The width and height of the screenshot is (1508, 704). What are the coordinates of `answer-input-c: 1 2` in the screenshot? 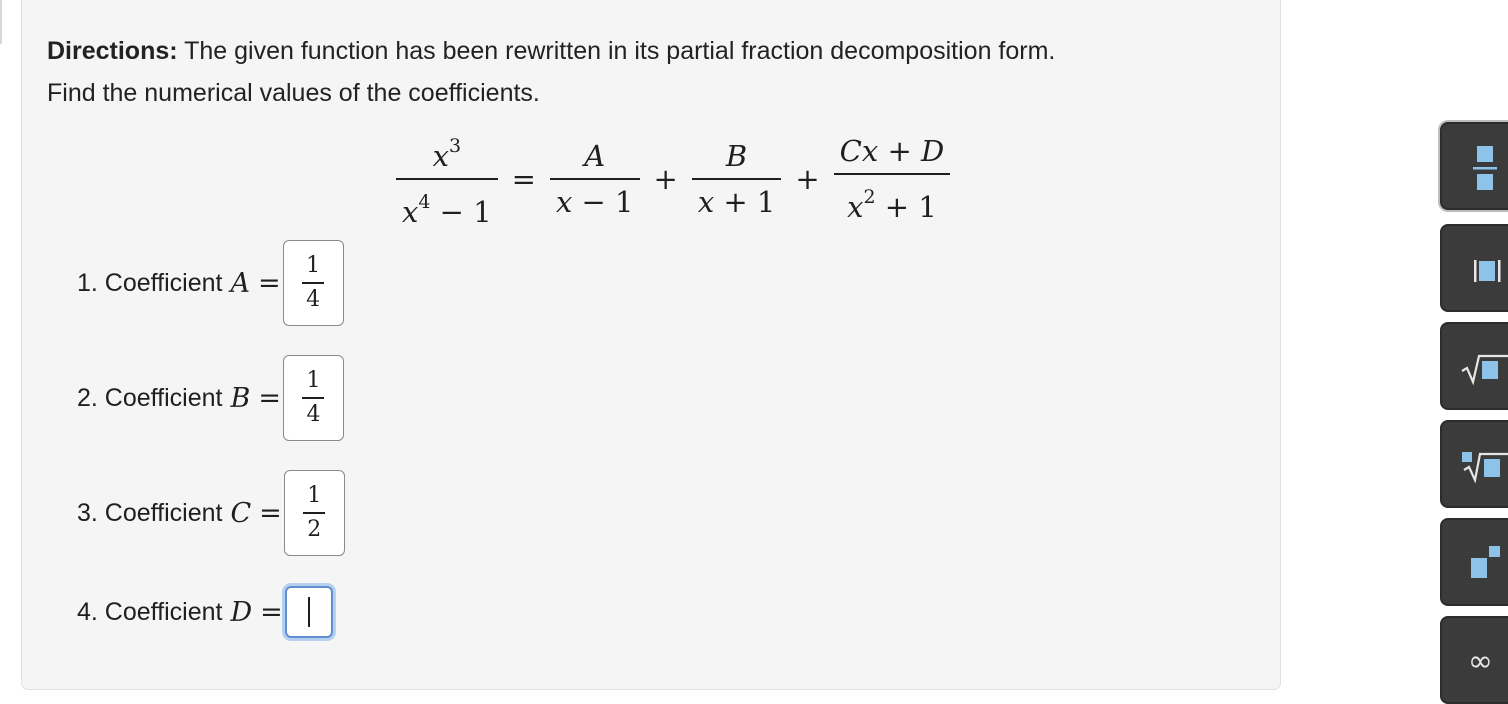 It's located at (314, 513).